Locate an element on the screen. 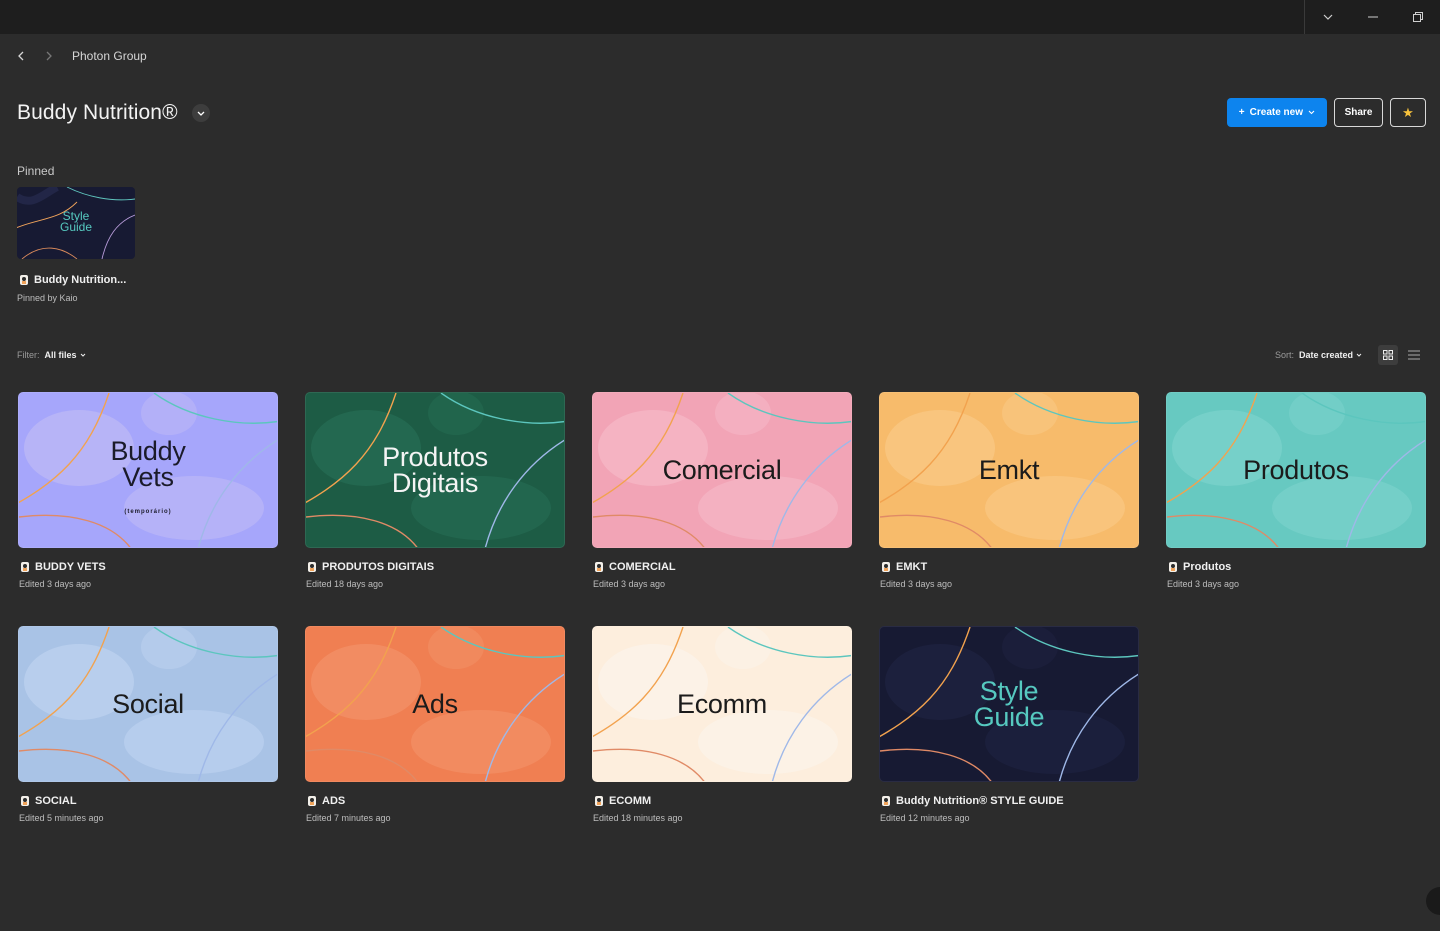 This screenshot has width=1440, height=931. file-name-text: Produtos is located at coordinates (1207, 567).